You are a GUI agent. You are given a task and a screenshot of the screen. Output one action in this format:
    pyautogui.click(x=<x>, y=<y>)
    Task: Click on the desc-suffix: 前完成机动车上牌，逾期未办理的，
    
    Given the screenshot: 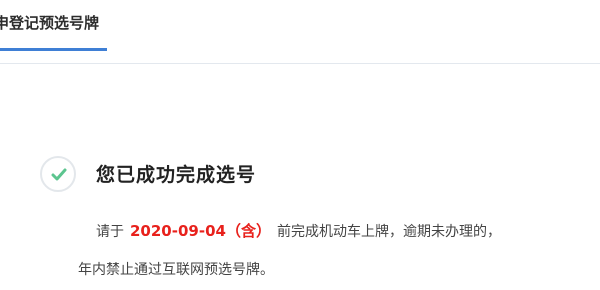 What is the action you would take?
    pyautogui.click(x=388, y=232)
    